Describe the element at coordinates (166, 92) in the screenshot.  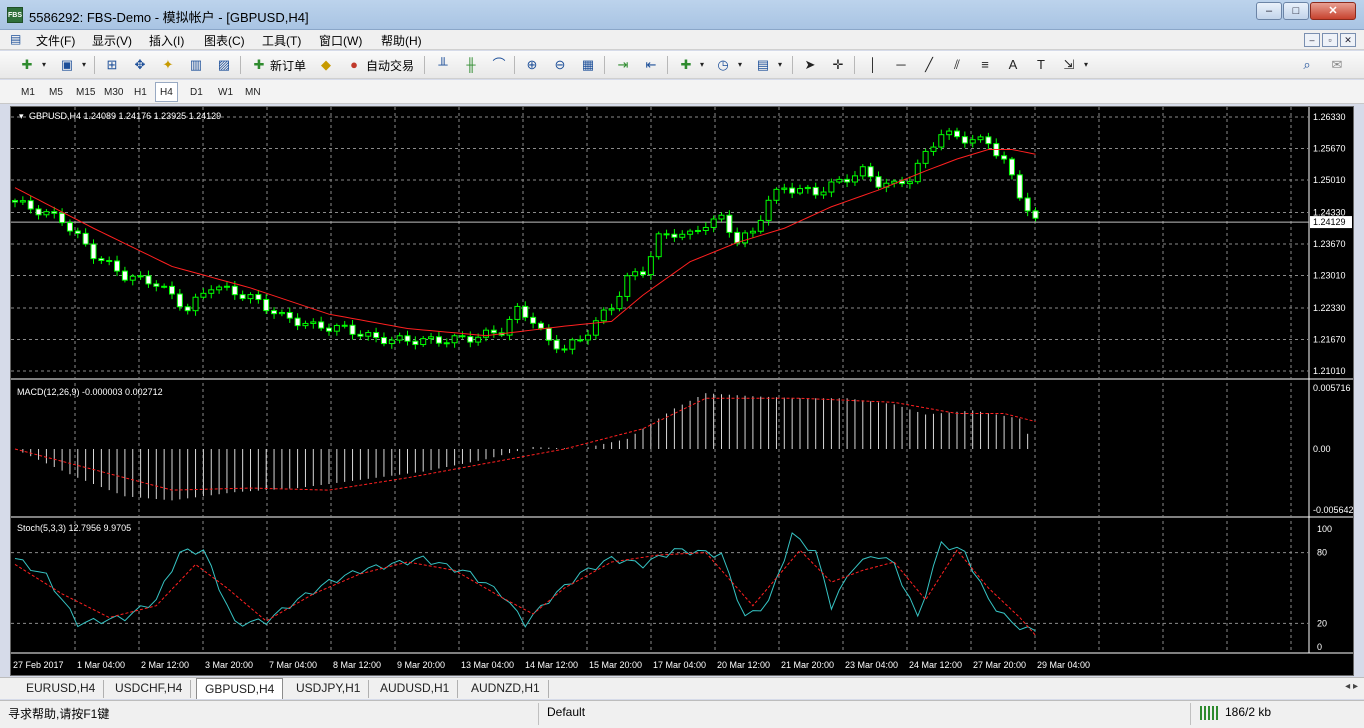
I see `timeframe-h4: H4` at that location.